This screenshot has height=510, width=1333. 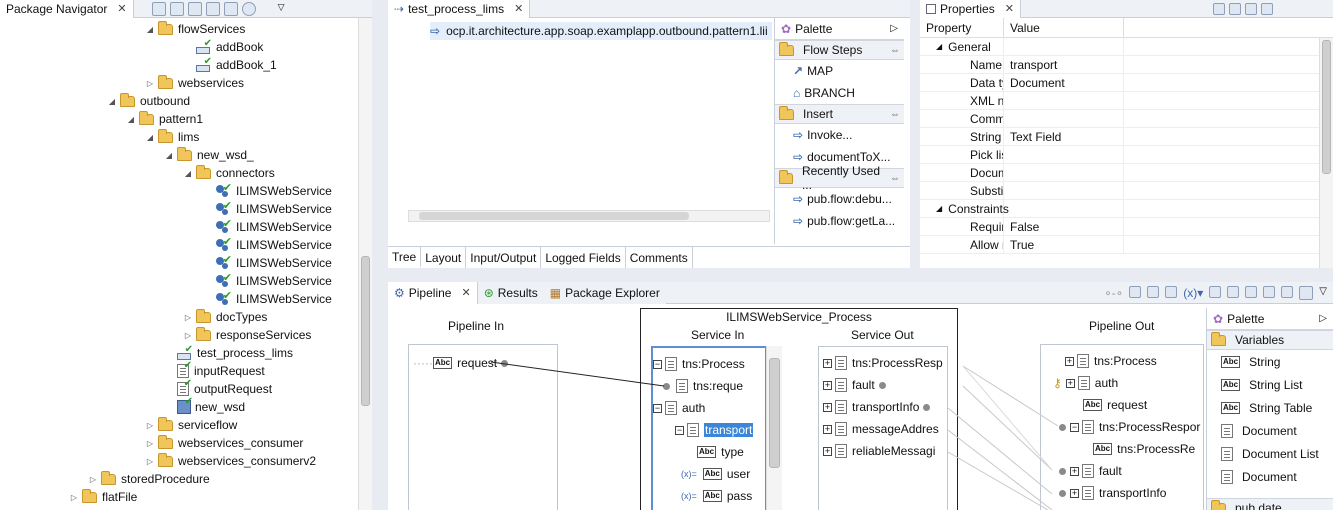 What do you see at coordinates (1111, 361) in the screenshot?
I see `pipeline-out-item: + tns:Process` at bounding box center [1111, 361].